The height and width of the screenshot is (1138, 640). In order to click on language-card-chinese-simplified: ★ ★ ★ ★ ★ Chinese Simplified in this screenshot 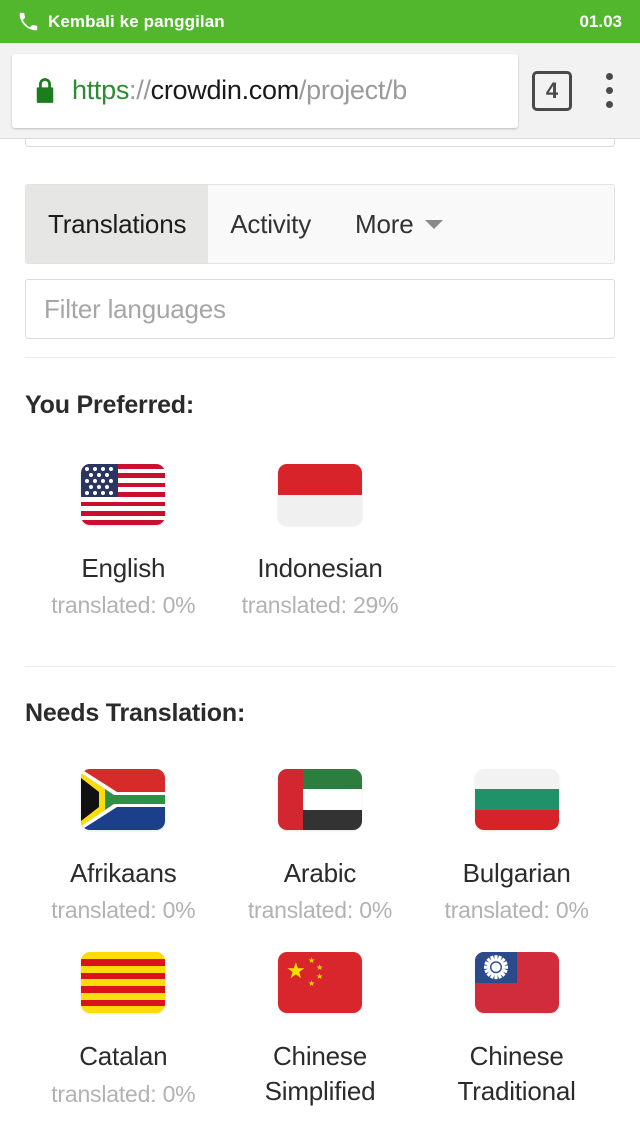, I will do `click(320, 1033)`.